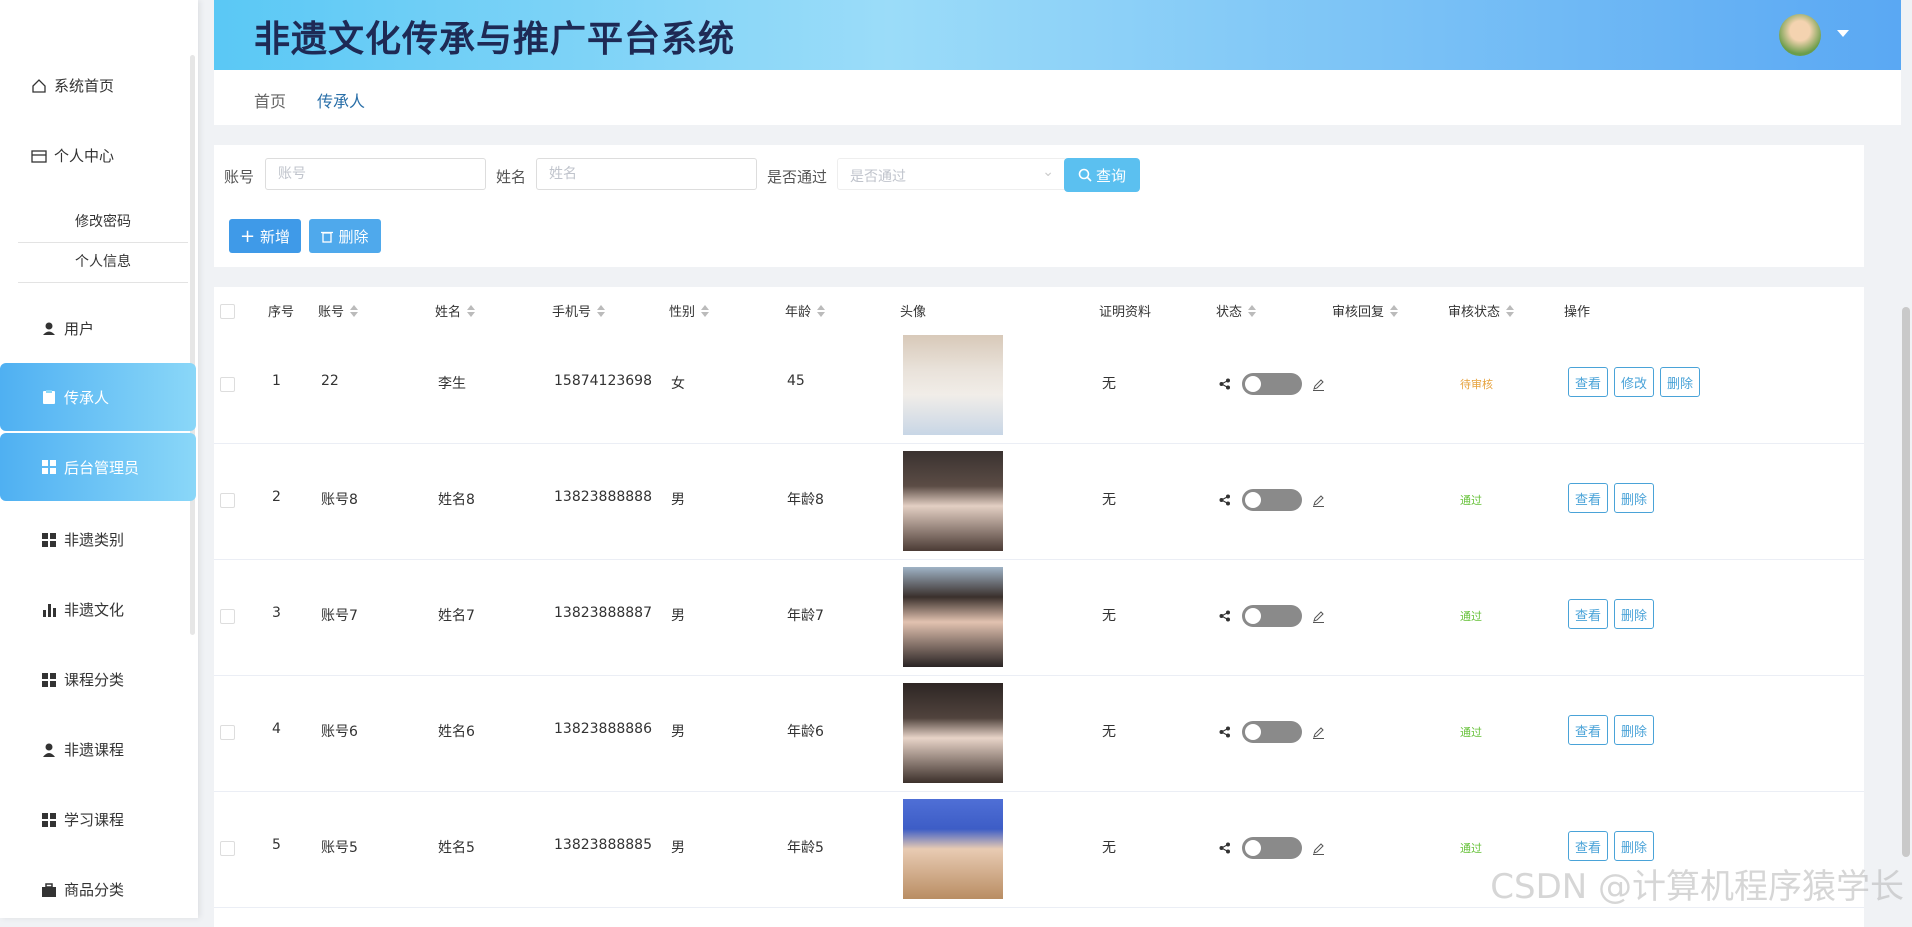 The height and width of the screenshot is (927, 1912). What do you see at coordinates (338, 310) in the screenshot?
I see `column-header-account: 账号` at bounding box center [338, 310].